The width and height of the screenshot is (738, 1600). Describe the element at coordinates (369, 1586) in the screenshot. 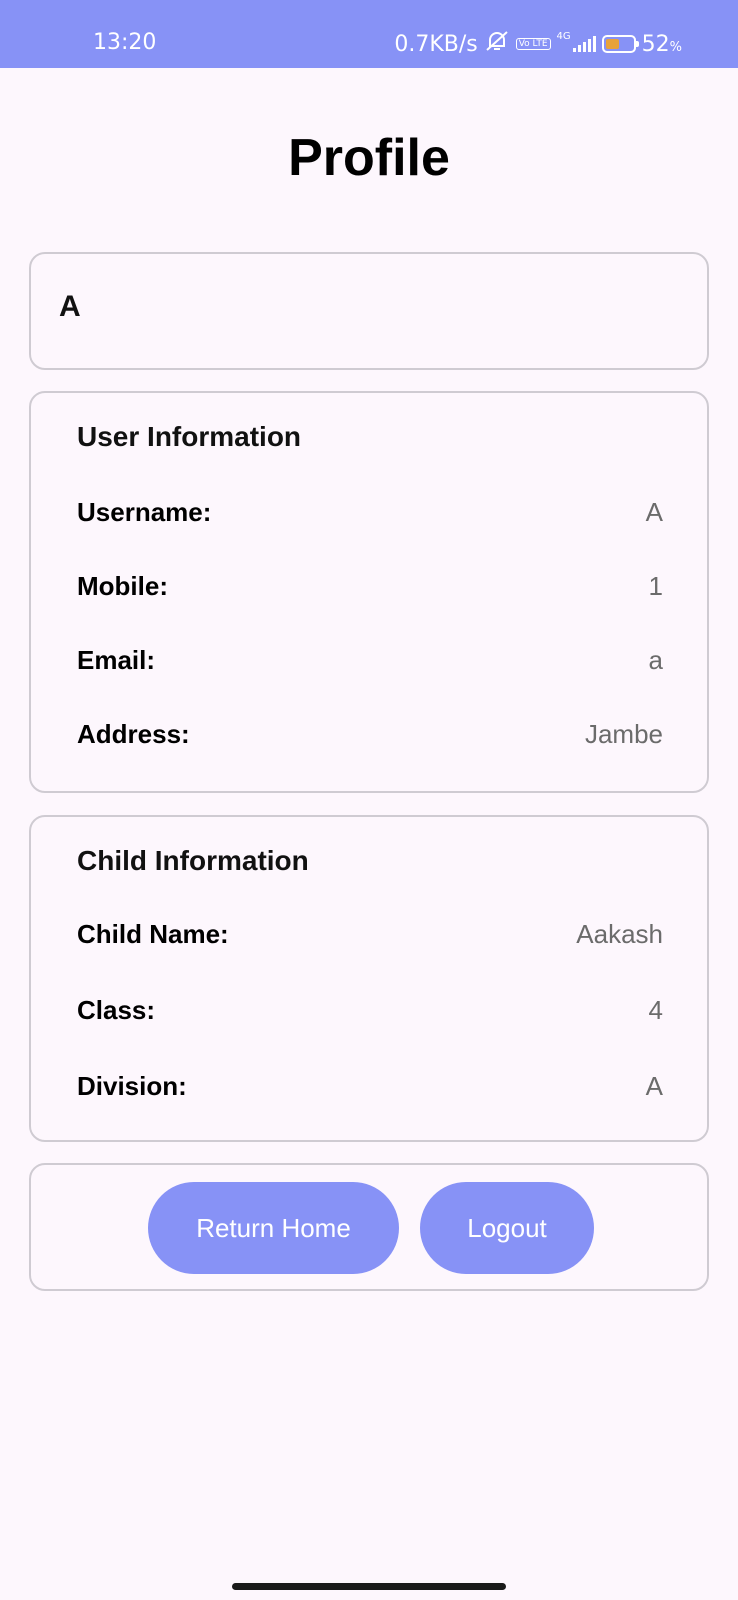

I see `home-indicator` at that location.